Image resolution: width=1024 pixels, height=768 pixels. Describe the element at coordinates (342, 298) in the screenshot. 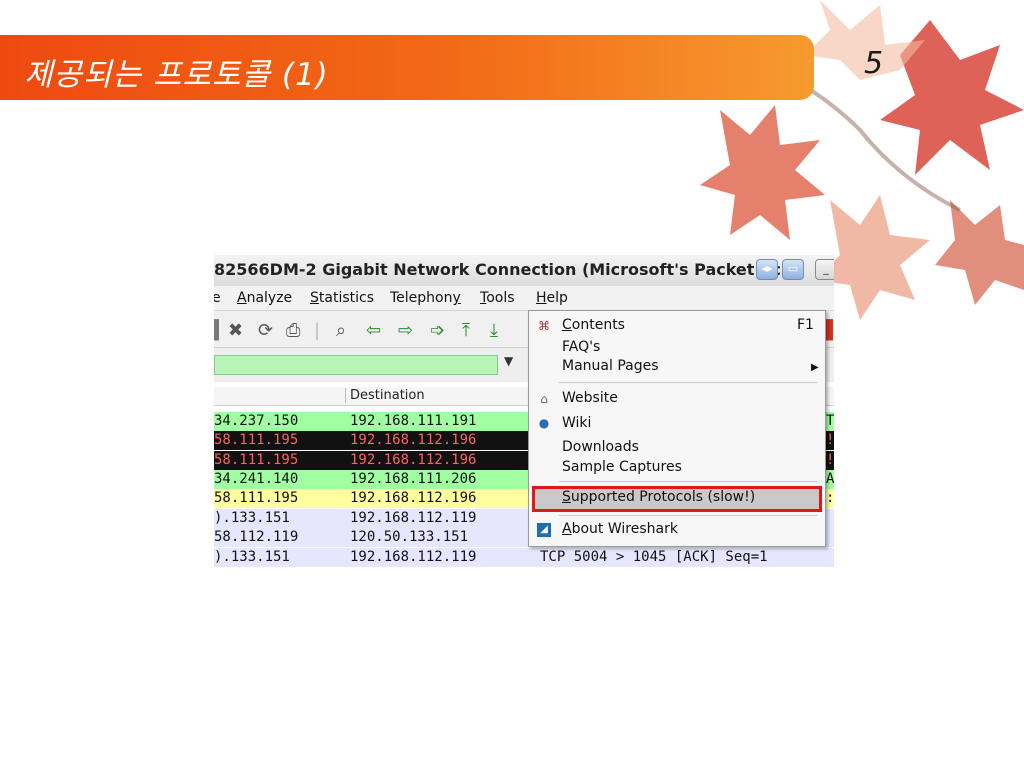

I see `menu-statistics: Statistics` at that location.